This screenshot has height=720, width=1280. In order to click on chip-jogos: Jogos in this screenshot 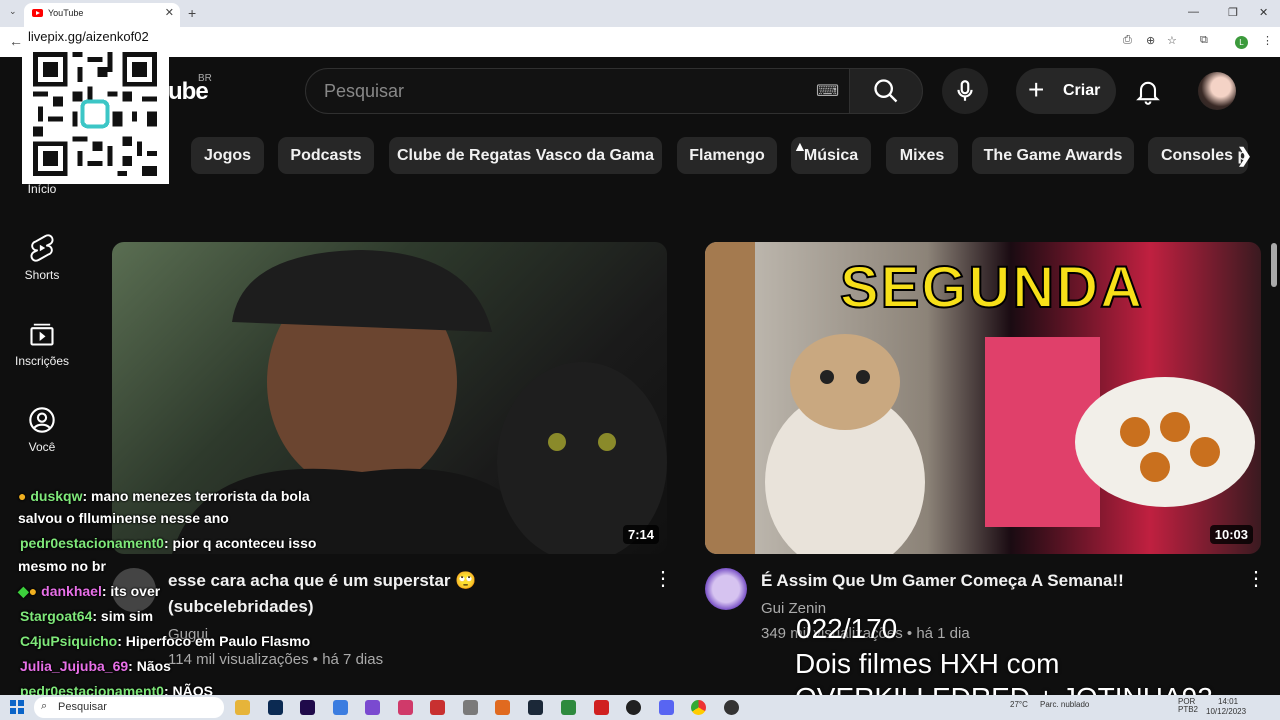, I will do `click(227, 155)`.